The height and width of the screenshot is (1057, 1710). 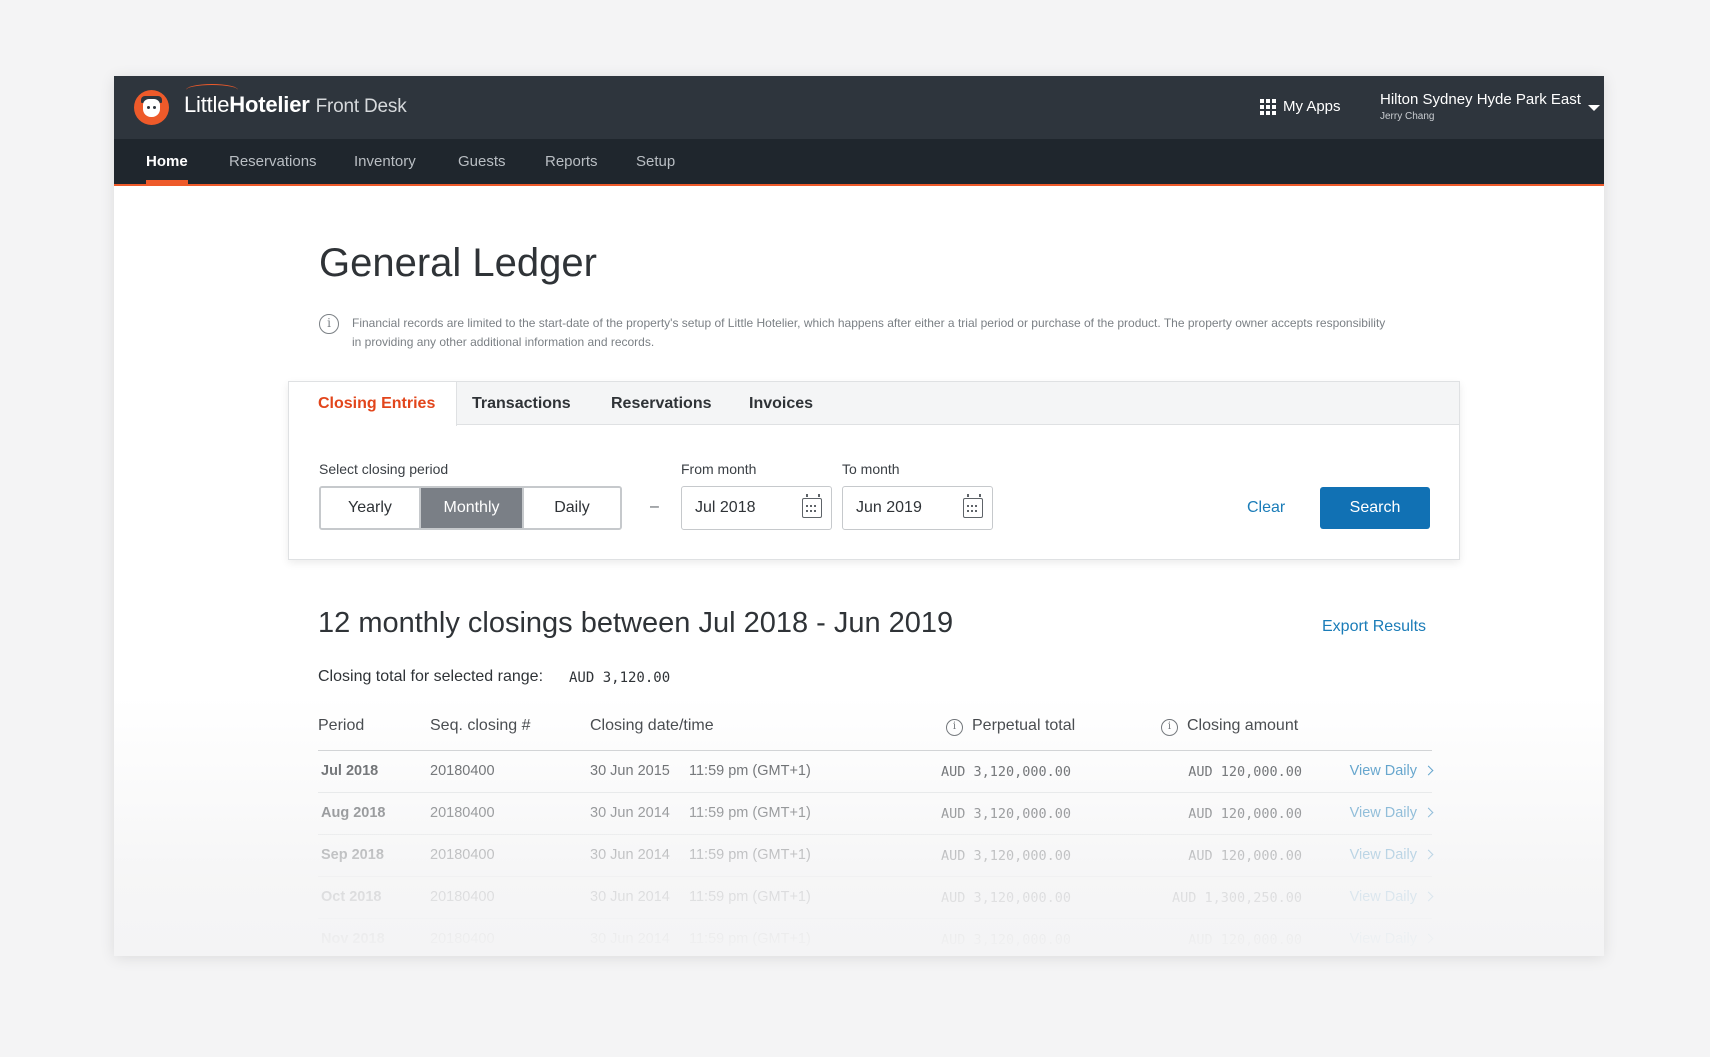 I want to click on user-name: Jerry Chang, so click(x=1407, y=116).